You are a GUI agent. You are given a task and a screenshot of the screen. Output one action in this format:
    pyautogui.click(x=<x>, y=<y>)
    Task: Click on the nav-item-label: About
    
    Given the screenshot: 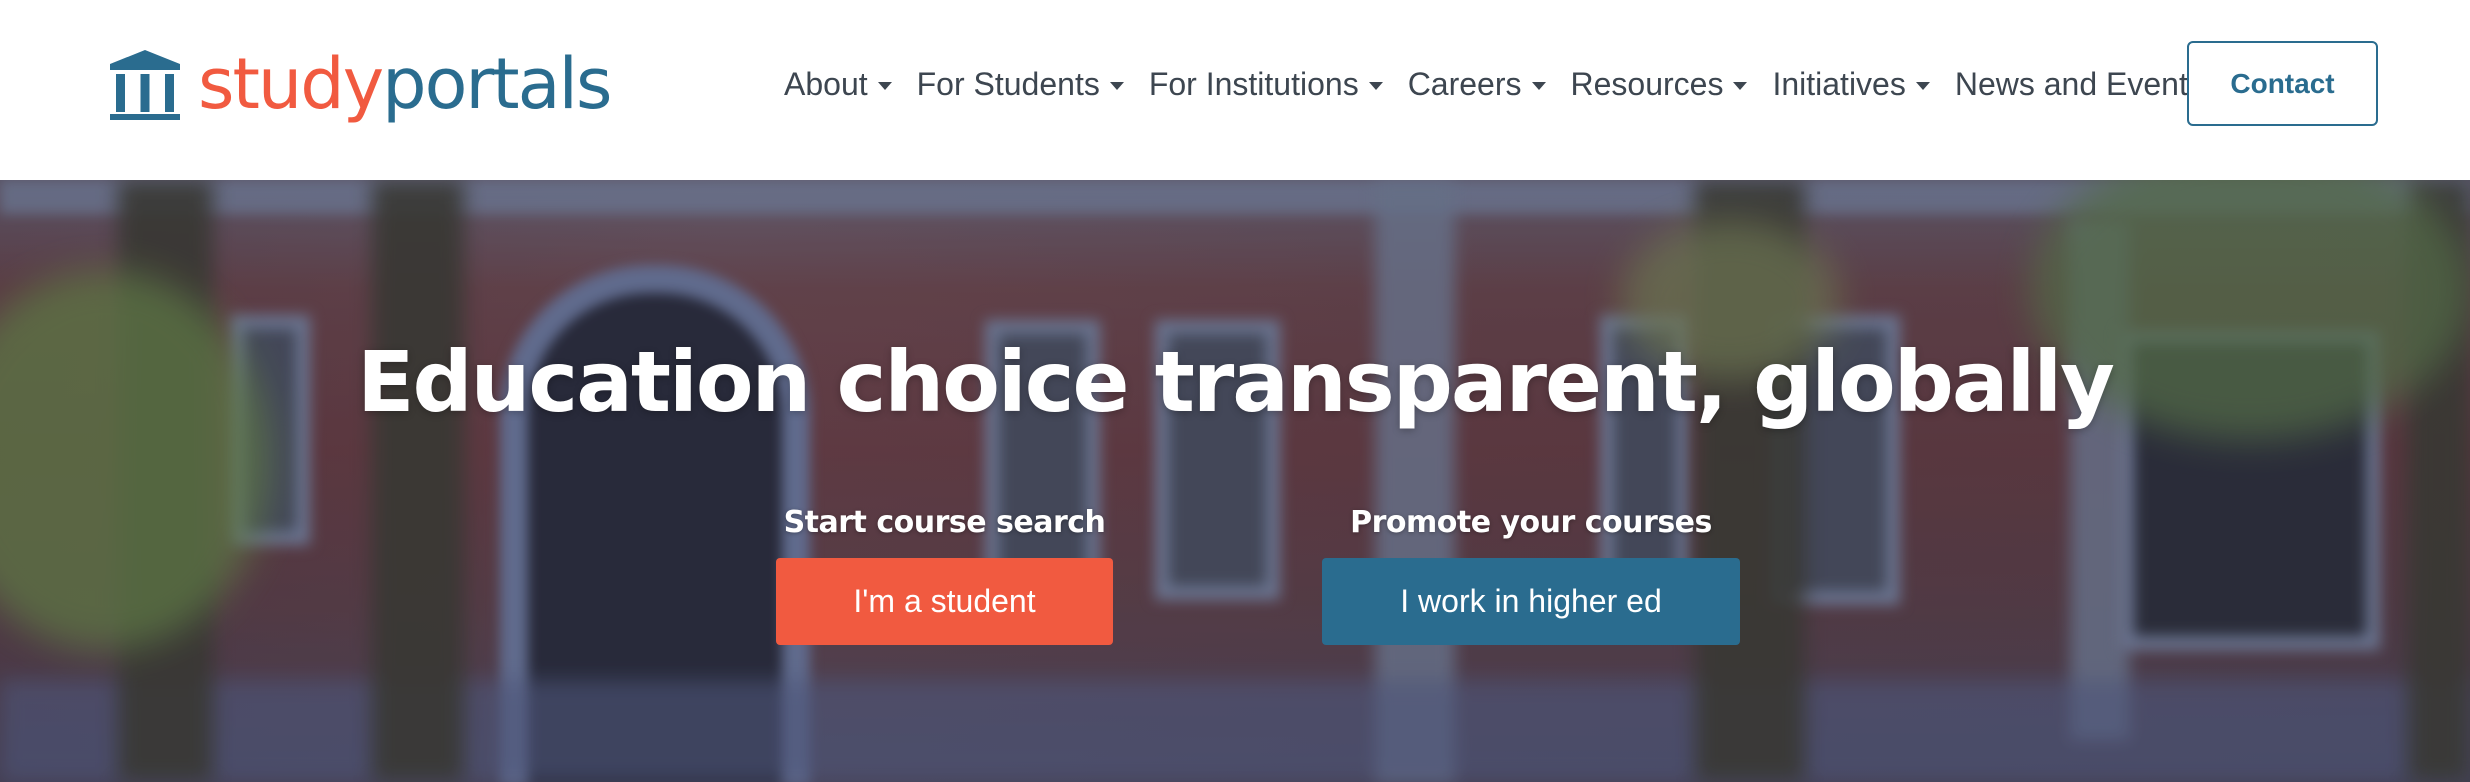 What is the action you would take?
    pyautogui.click(x=826, y=83)
    